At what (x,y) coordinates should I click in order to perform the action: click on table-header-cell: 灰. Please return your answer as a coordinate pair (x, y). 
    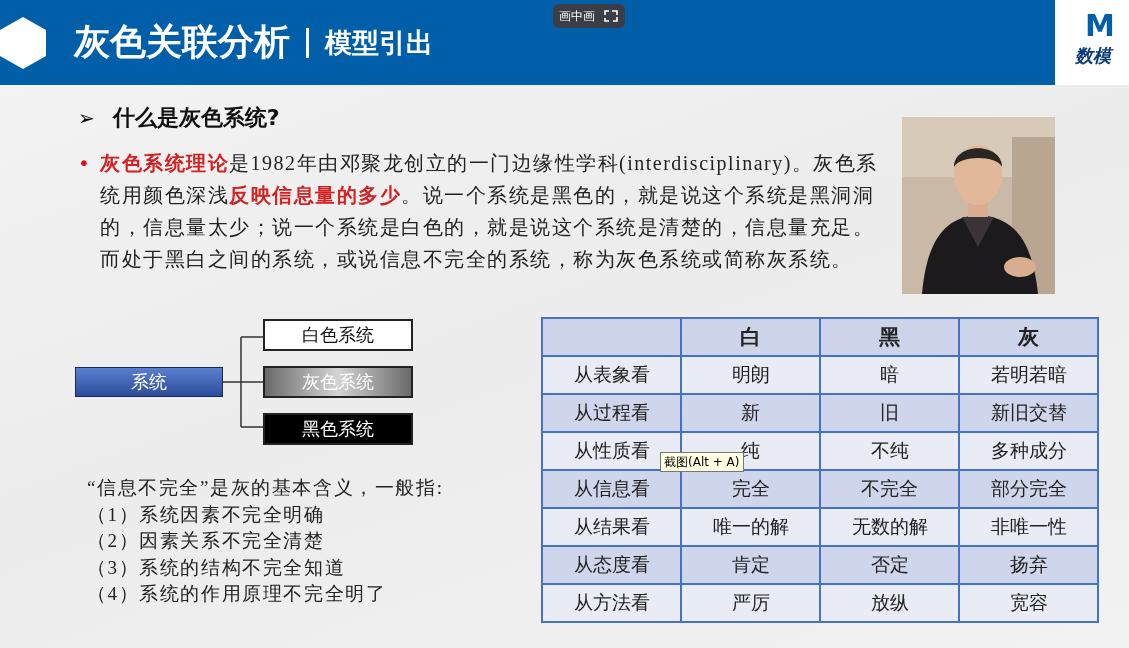
    Looking at the image, I should click on (1028, 337).